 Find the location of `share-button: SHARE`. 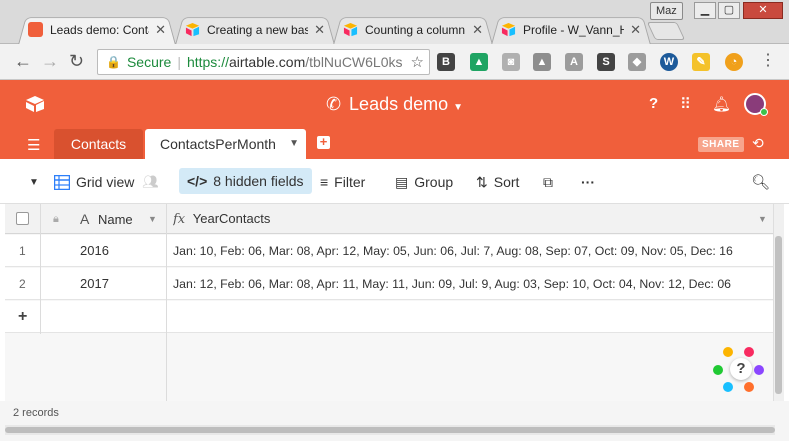

share-button: SHARE is located at coordinates (721, 144).